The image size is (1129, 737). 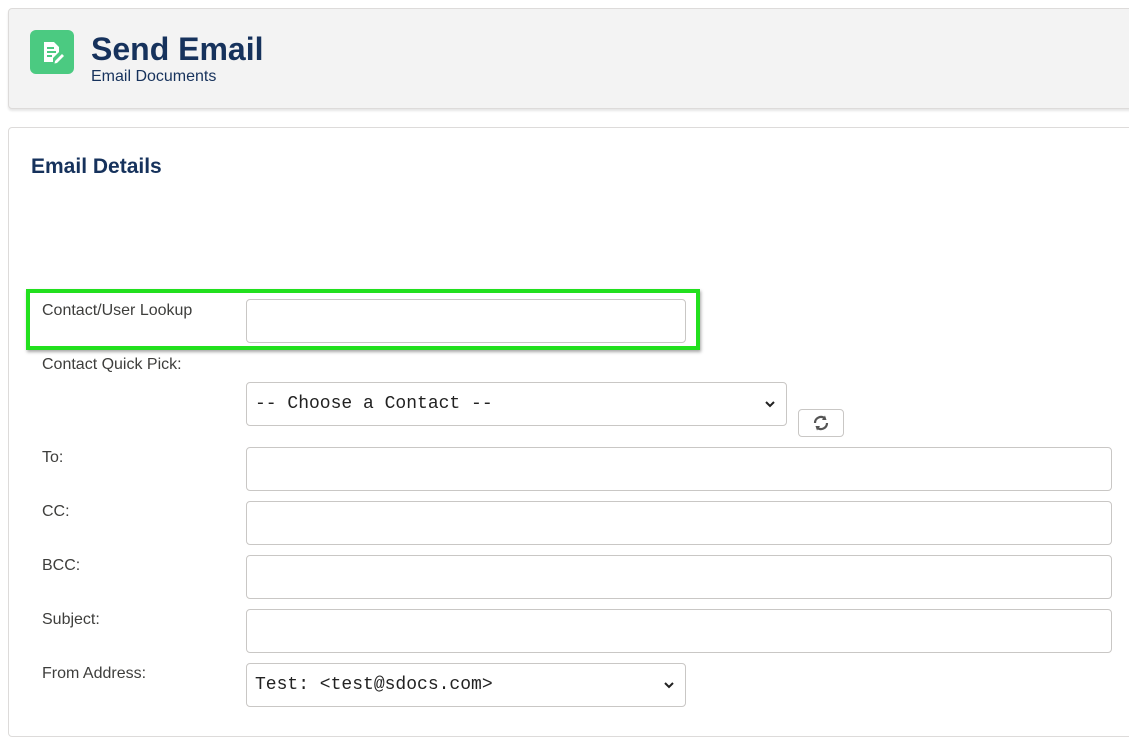 I want to click on refresh-icon, so click(x=821, y=423).